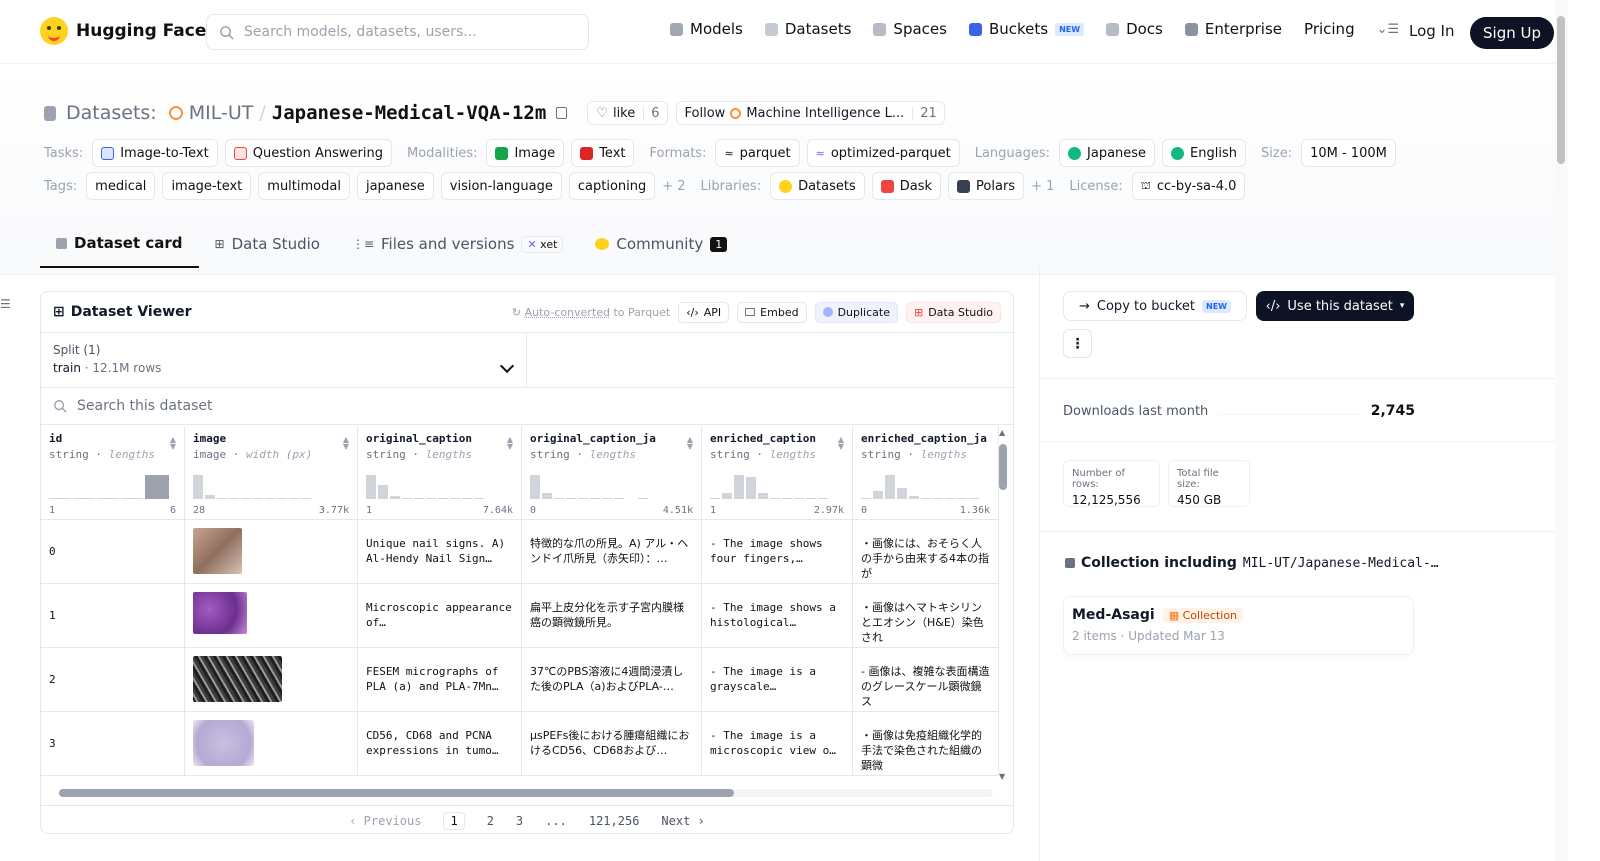 The image size is (1600, 861). What do you see at coordinates (1188, 186) in the screenshot?
I see `license-tag: ⛫ cc-by-sa-4.0` at bounding box center [1188, 186].